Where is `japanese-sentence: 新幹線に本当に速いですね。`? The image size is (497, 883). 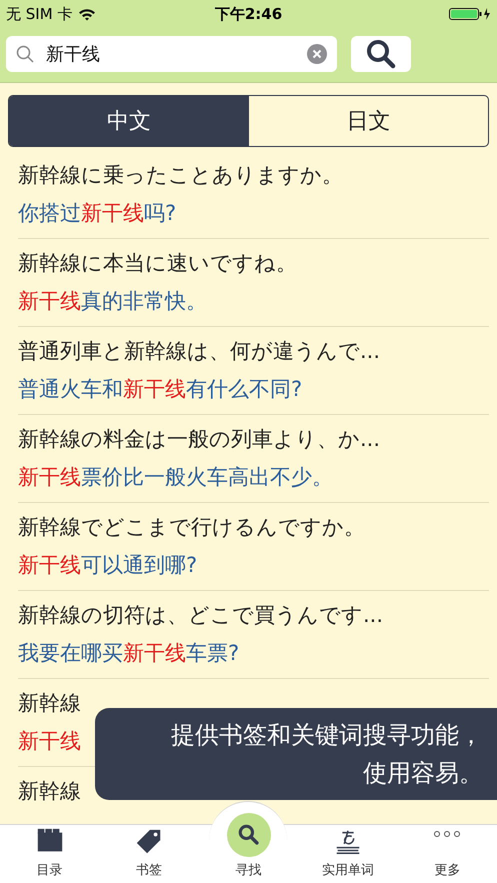
japanese-sentence: 新幹線に本当に速いですね。 is located at coordinates (157, 263).